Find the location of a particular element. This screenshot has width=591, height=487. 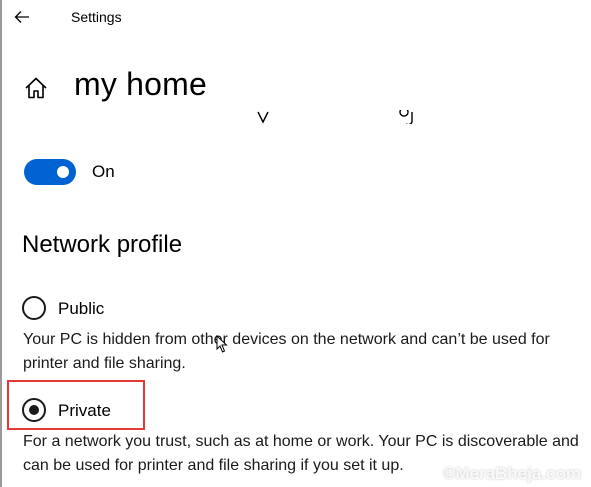

title-bar: Settings is located at coordinates (295, 18).